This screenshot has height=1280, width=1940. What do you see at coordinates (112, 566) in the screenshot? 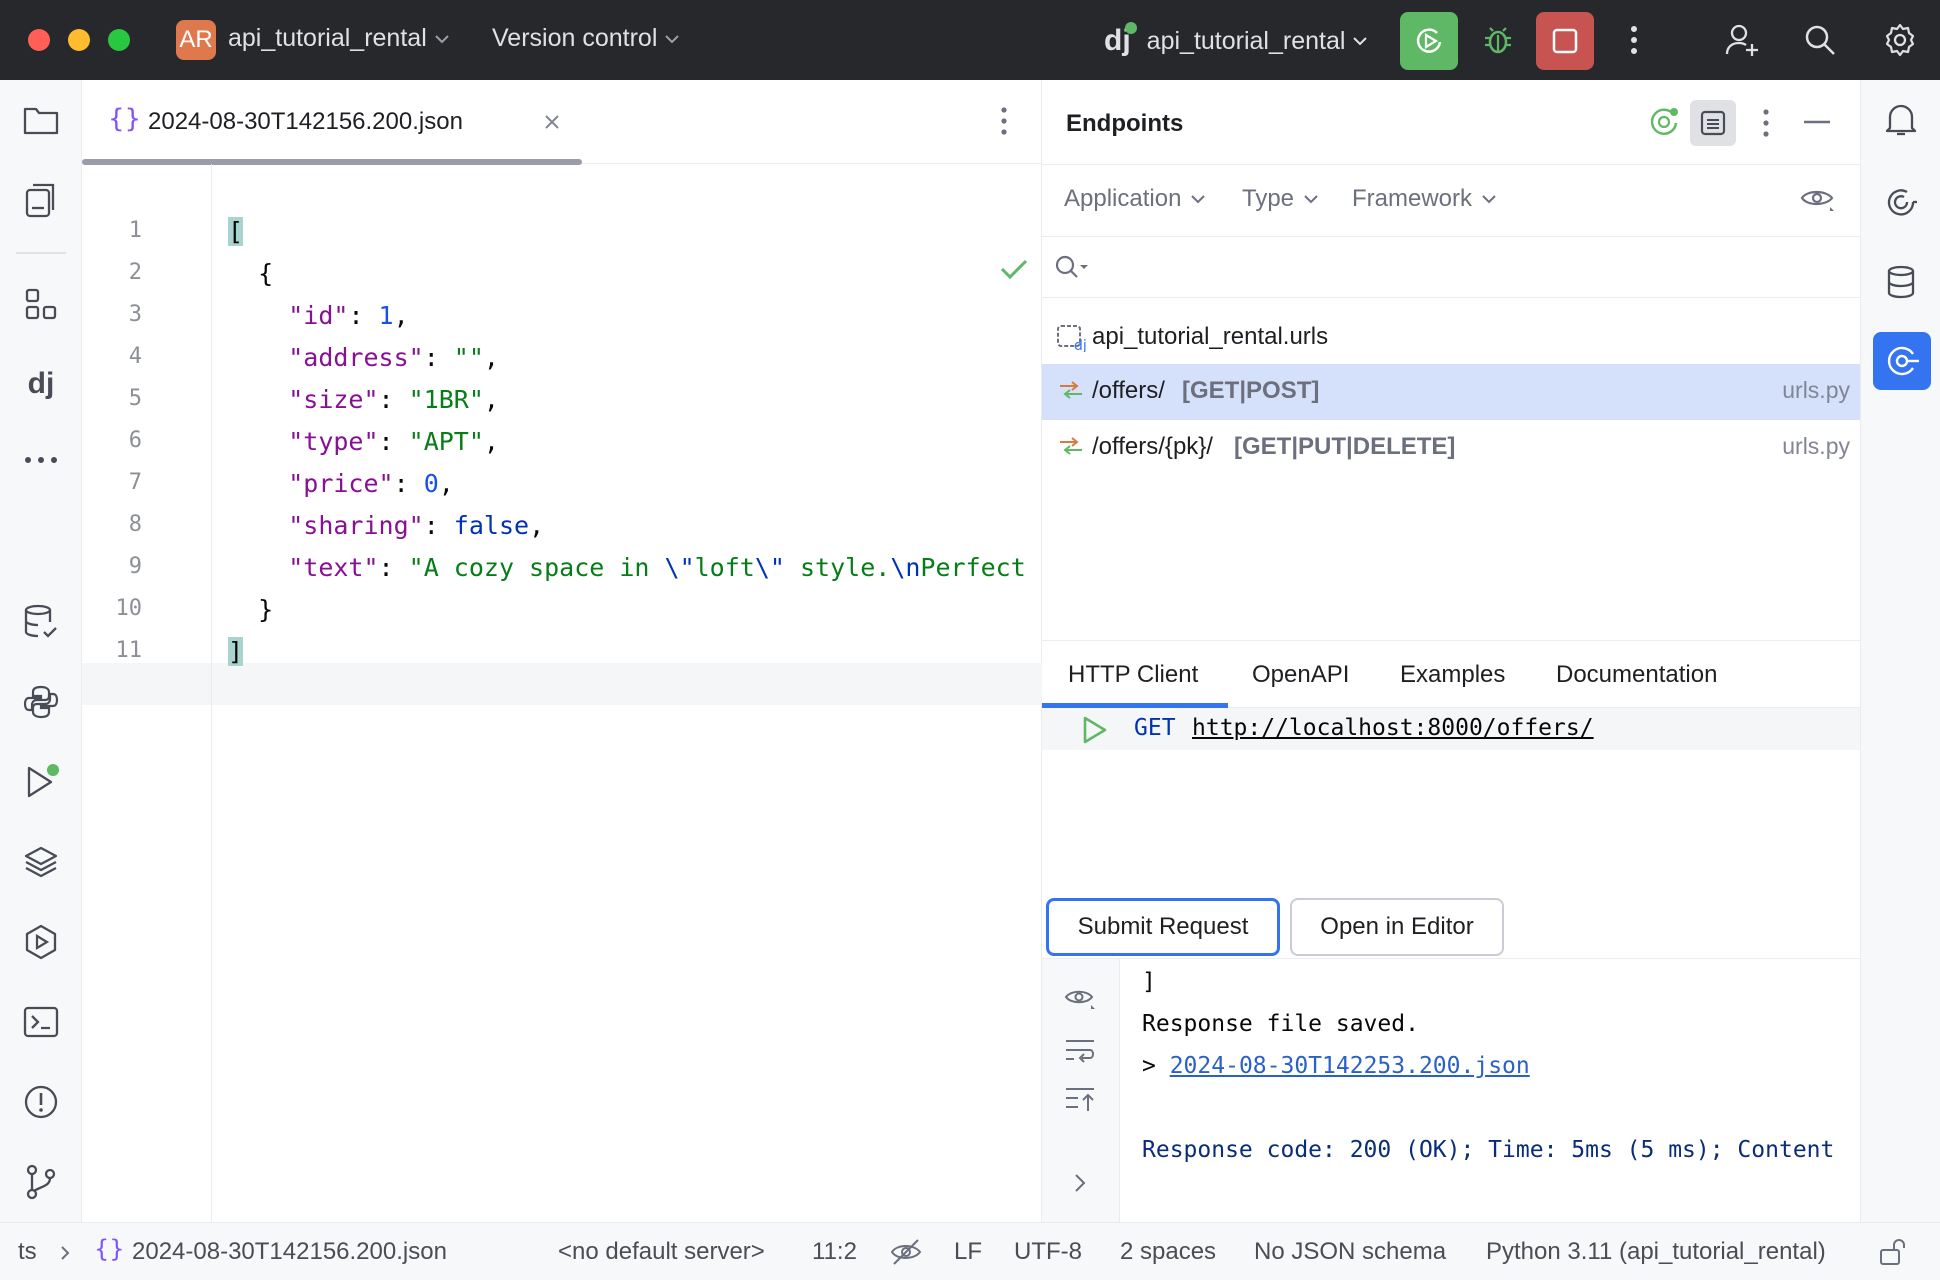
I see `line-number: 9` at bounding box center [112, 566].